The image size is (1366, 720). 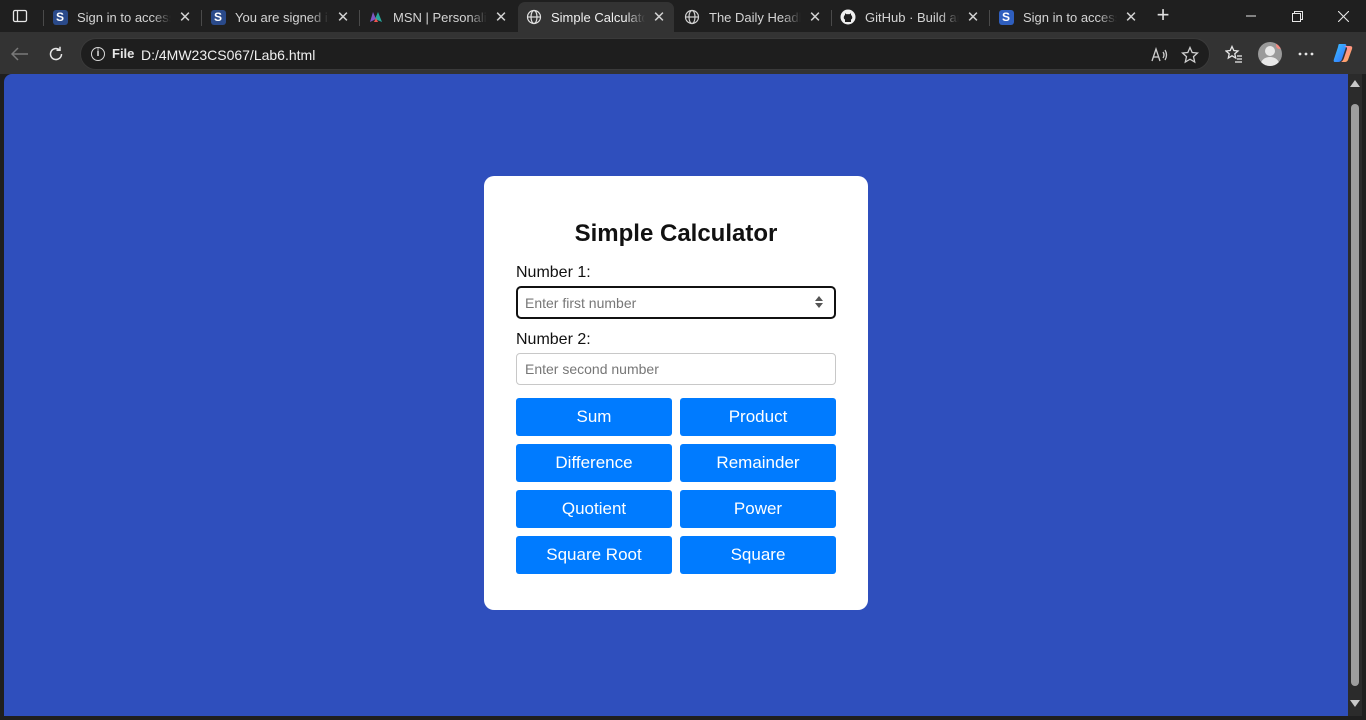 What do you see at coordinates (1355, 703) in the screenshot?
I see `scroll-down-arrow-icon` at bounding box center [1355, 703].